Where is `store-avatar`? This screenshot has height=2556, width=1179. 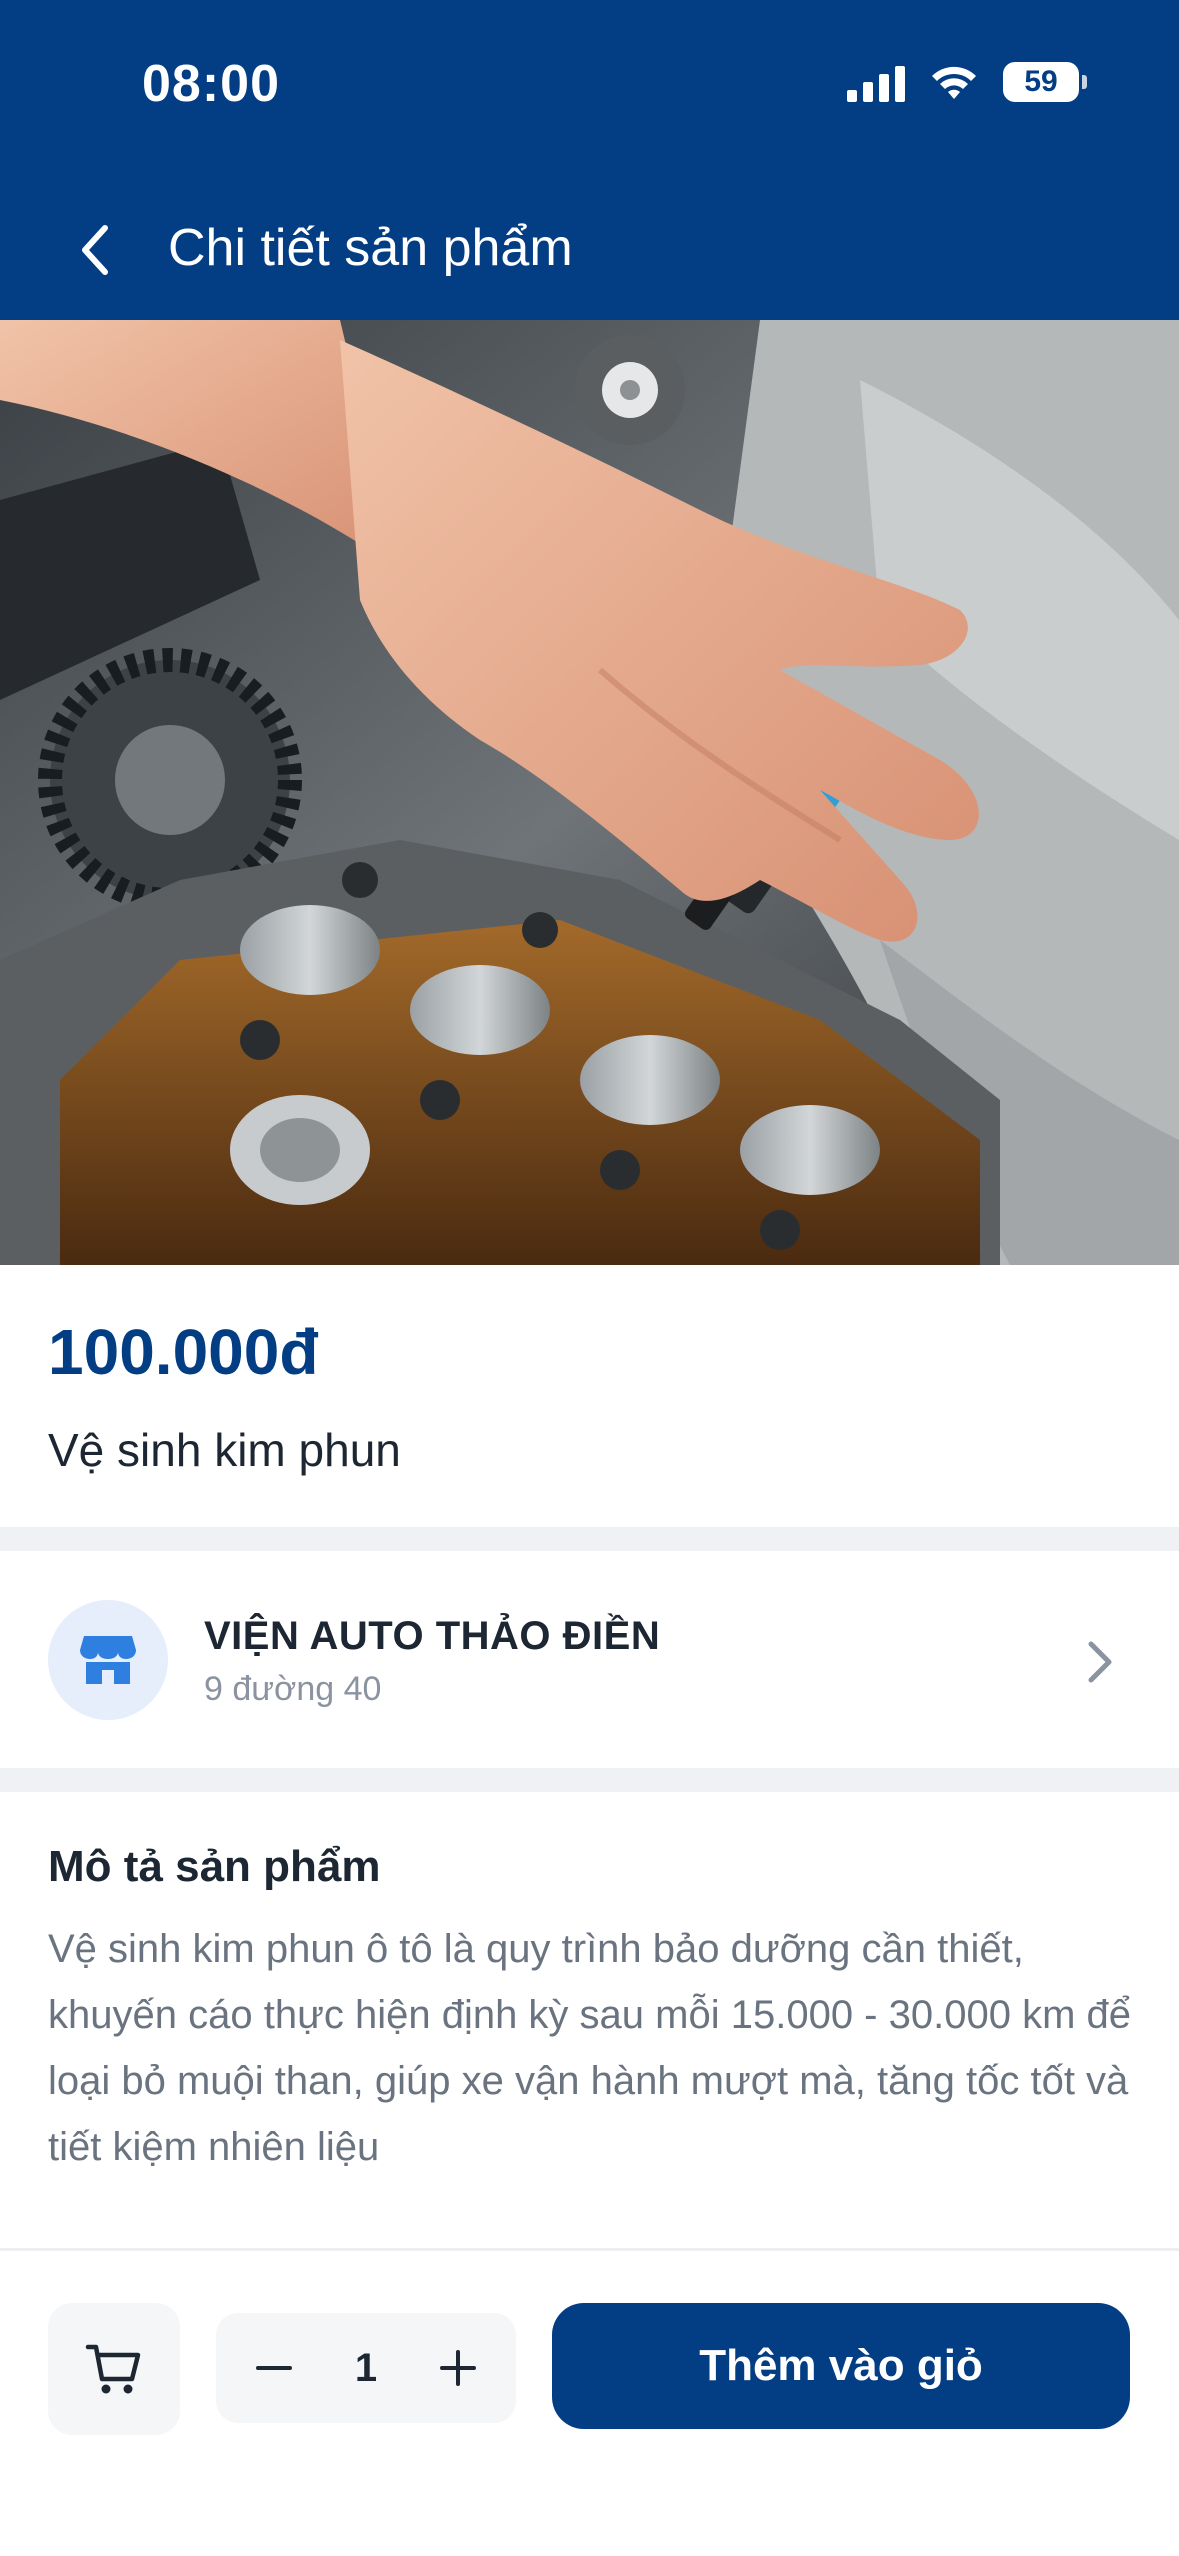
store-avatar is located at coordinates (108, 1660).